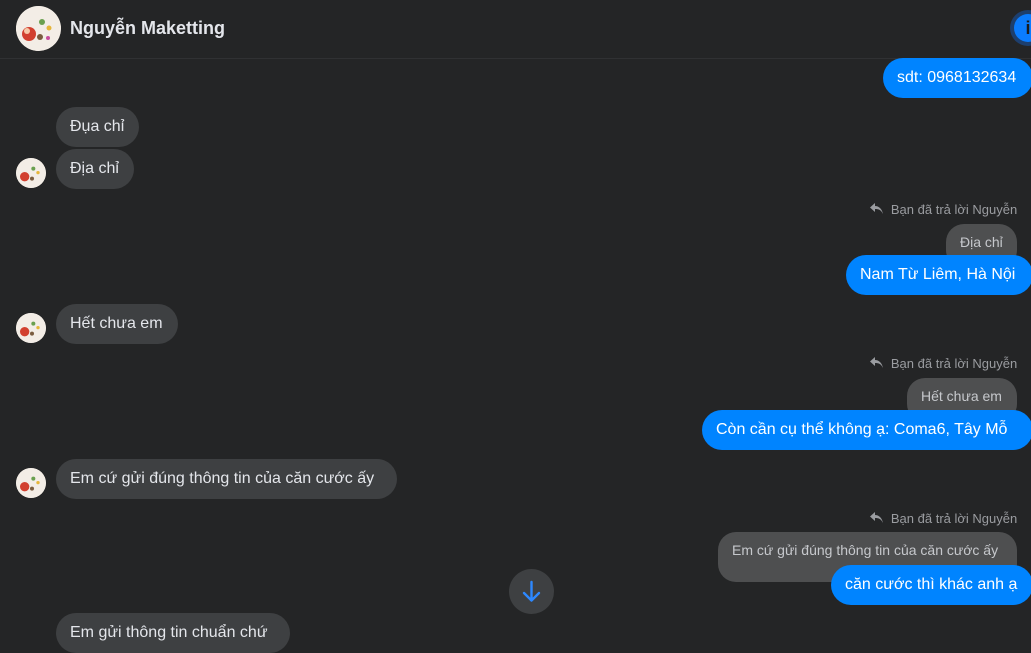 The width and height of the screenshot is (1031, 653). I want to click on outgoing-message: sdt: 0968132634, so click(957, 78).